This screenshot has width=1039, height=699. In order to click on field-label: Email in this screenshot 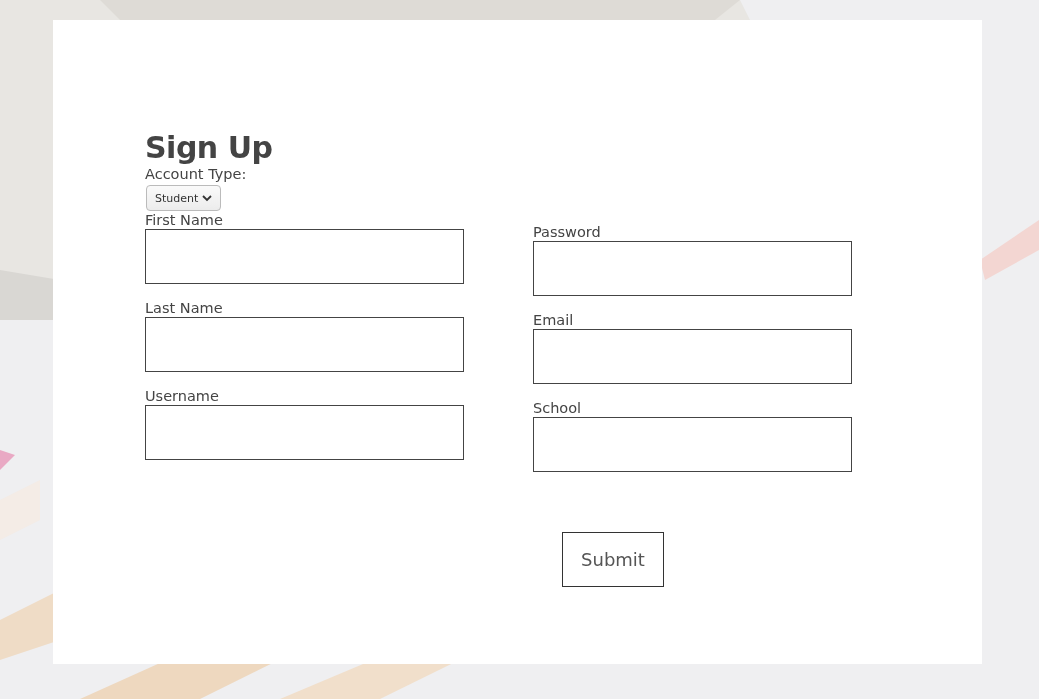, I will do `click(554, 320)`.